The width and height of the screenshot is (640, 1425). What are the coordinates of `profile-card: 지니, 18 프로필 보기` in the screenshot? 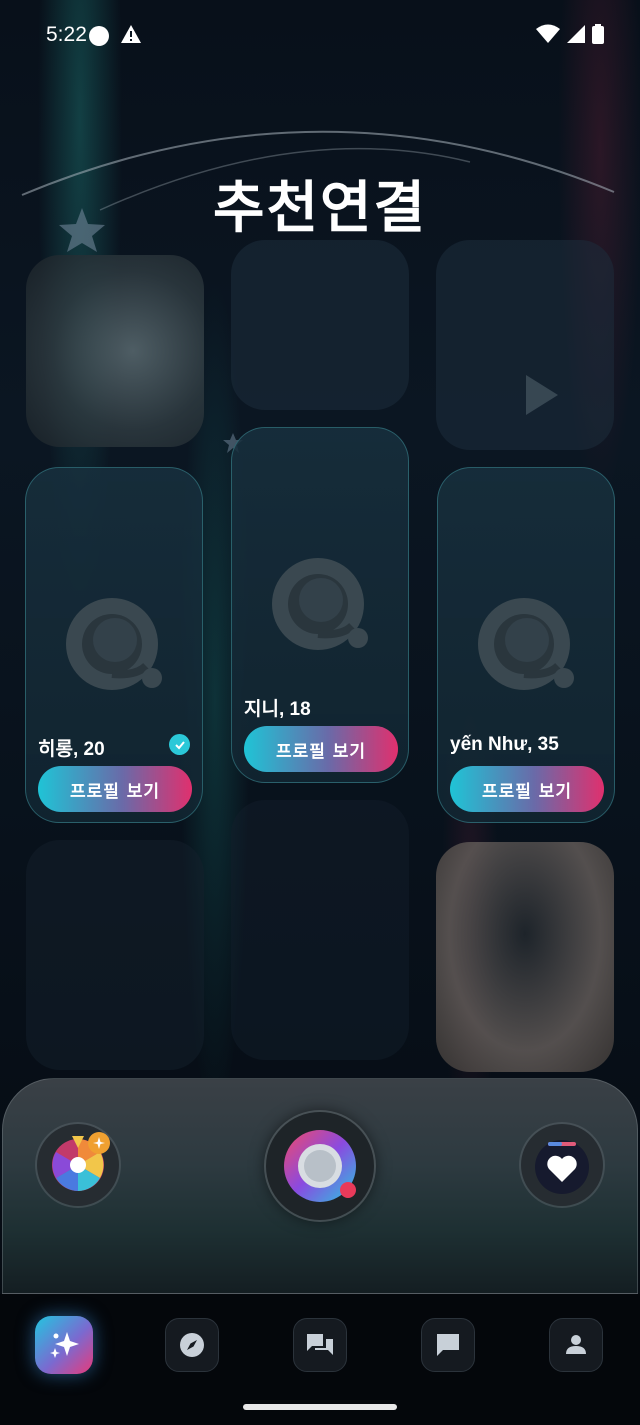 It's located at (320, 605).